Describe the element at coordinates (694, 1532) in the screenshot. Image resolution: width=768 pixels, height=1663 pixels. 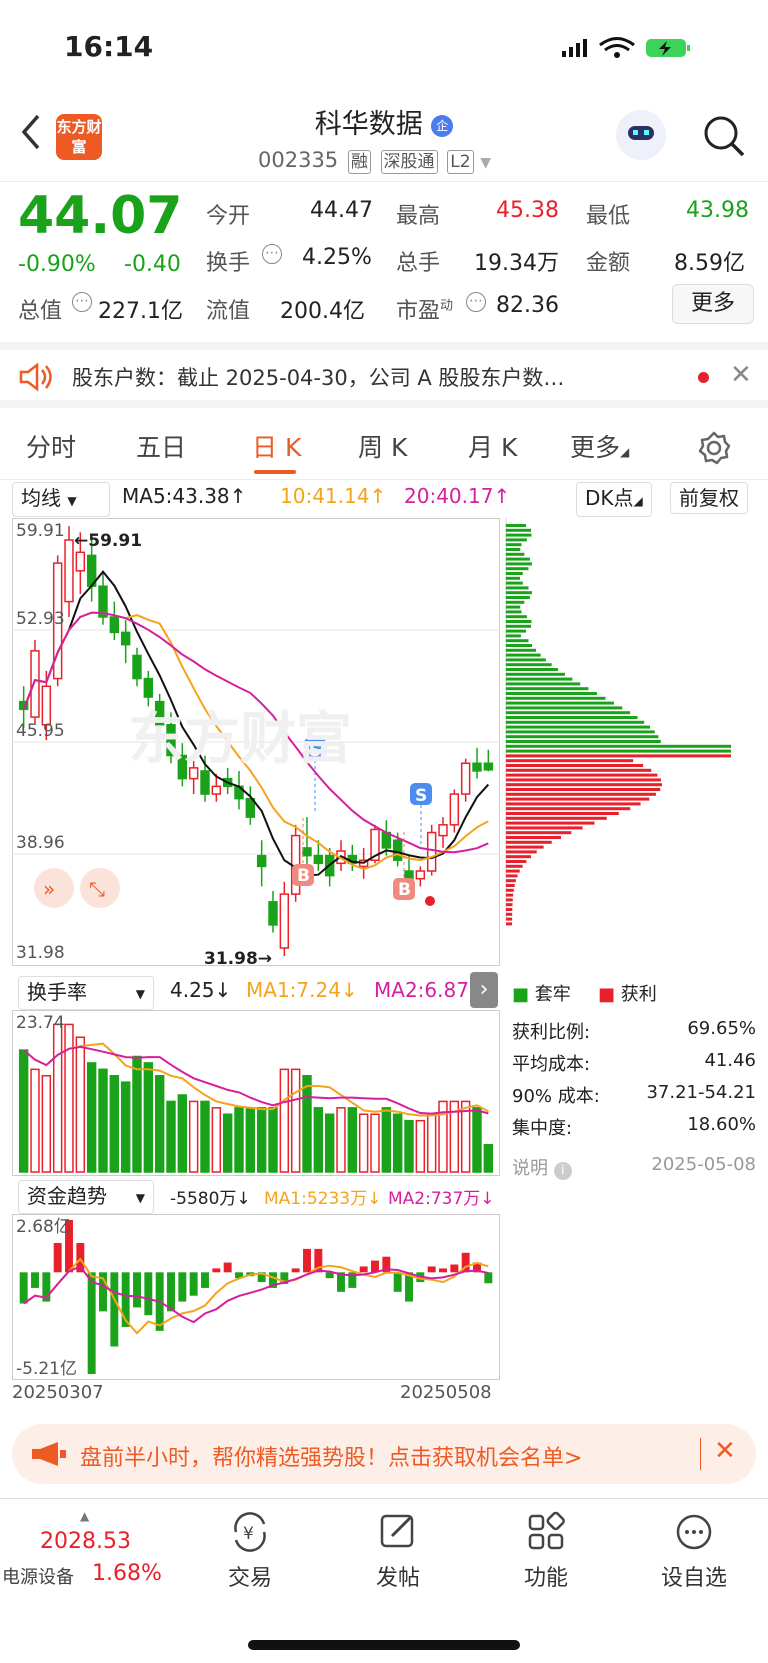
I see `more-circle-icon` at that location.